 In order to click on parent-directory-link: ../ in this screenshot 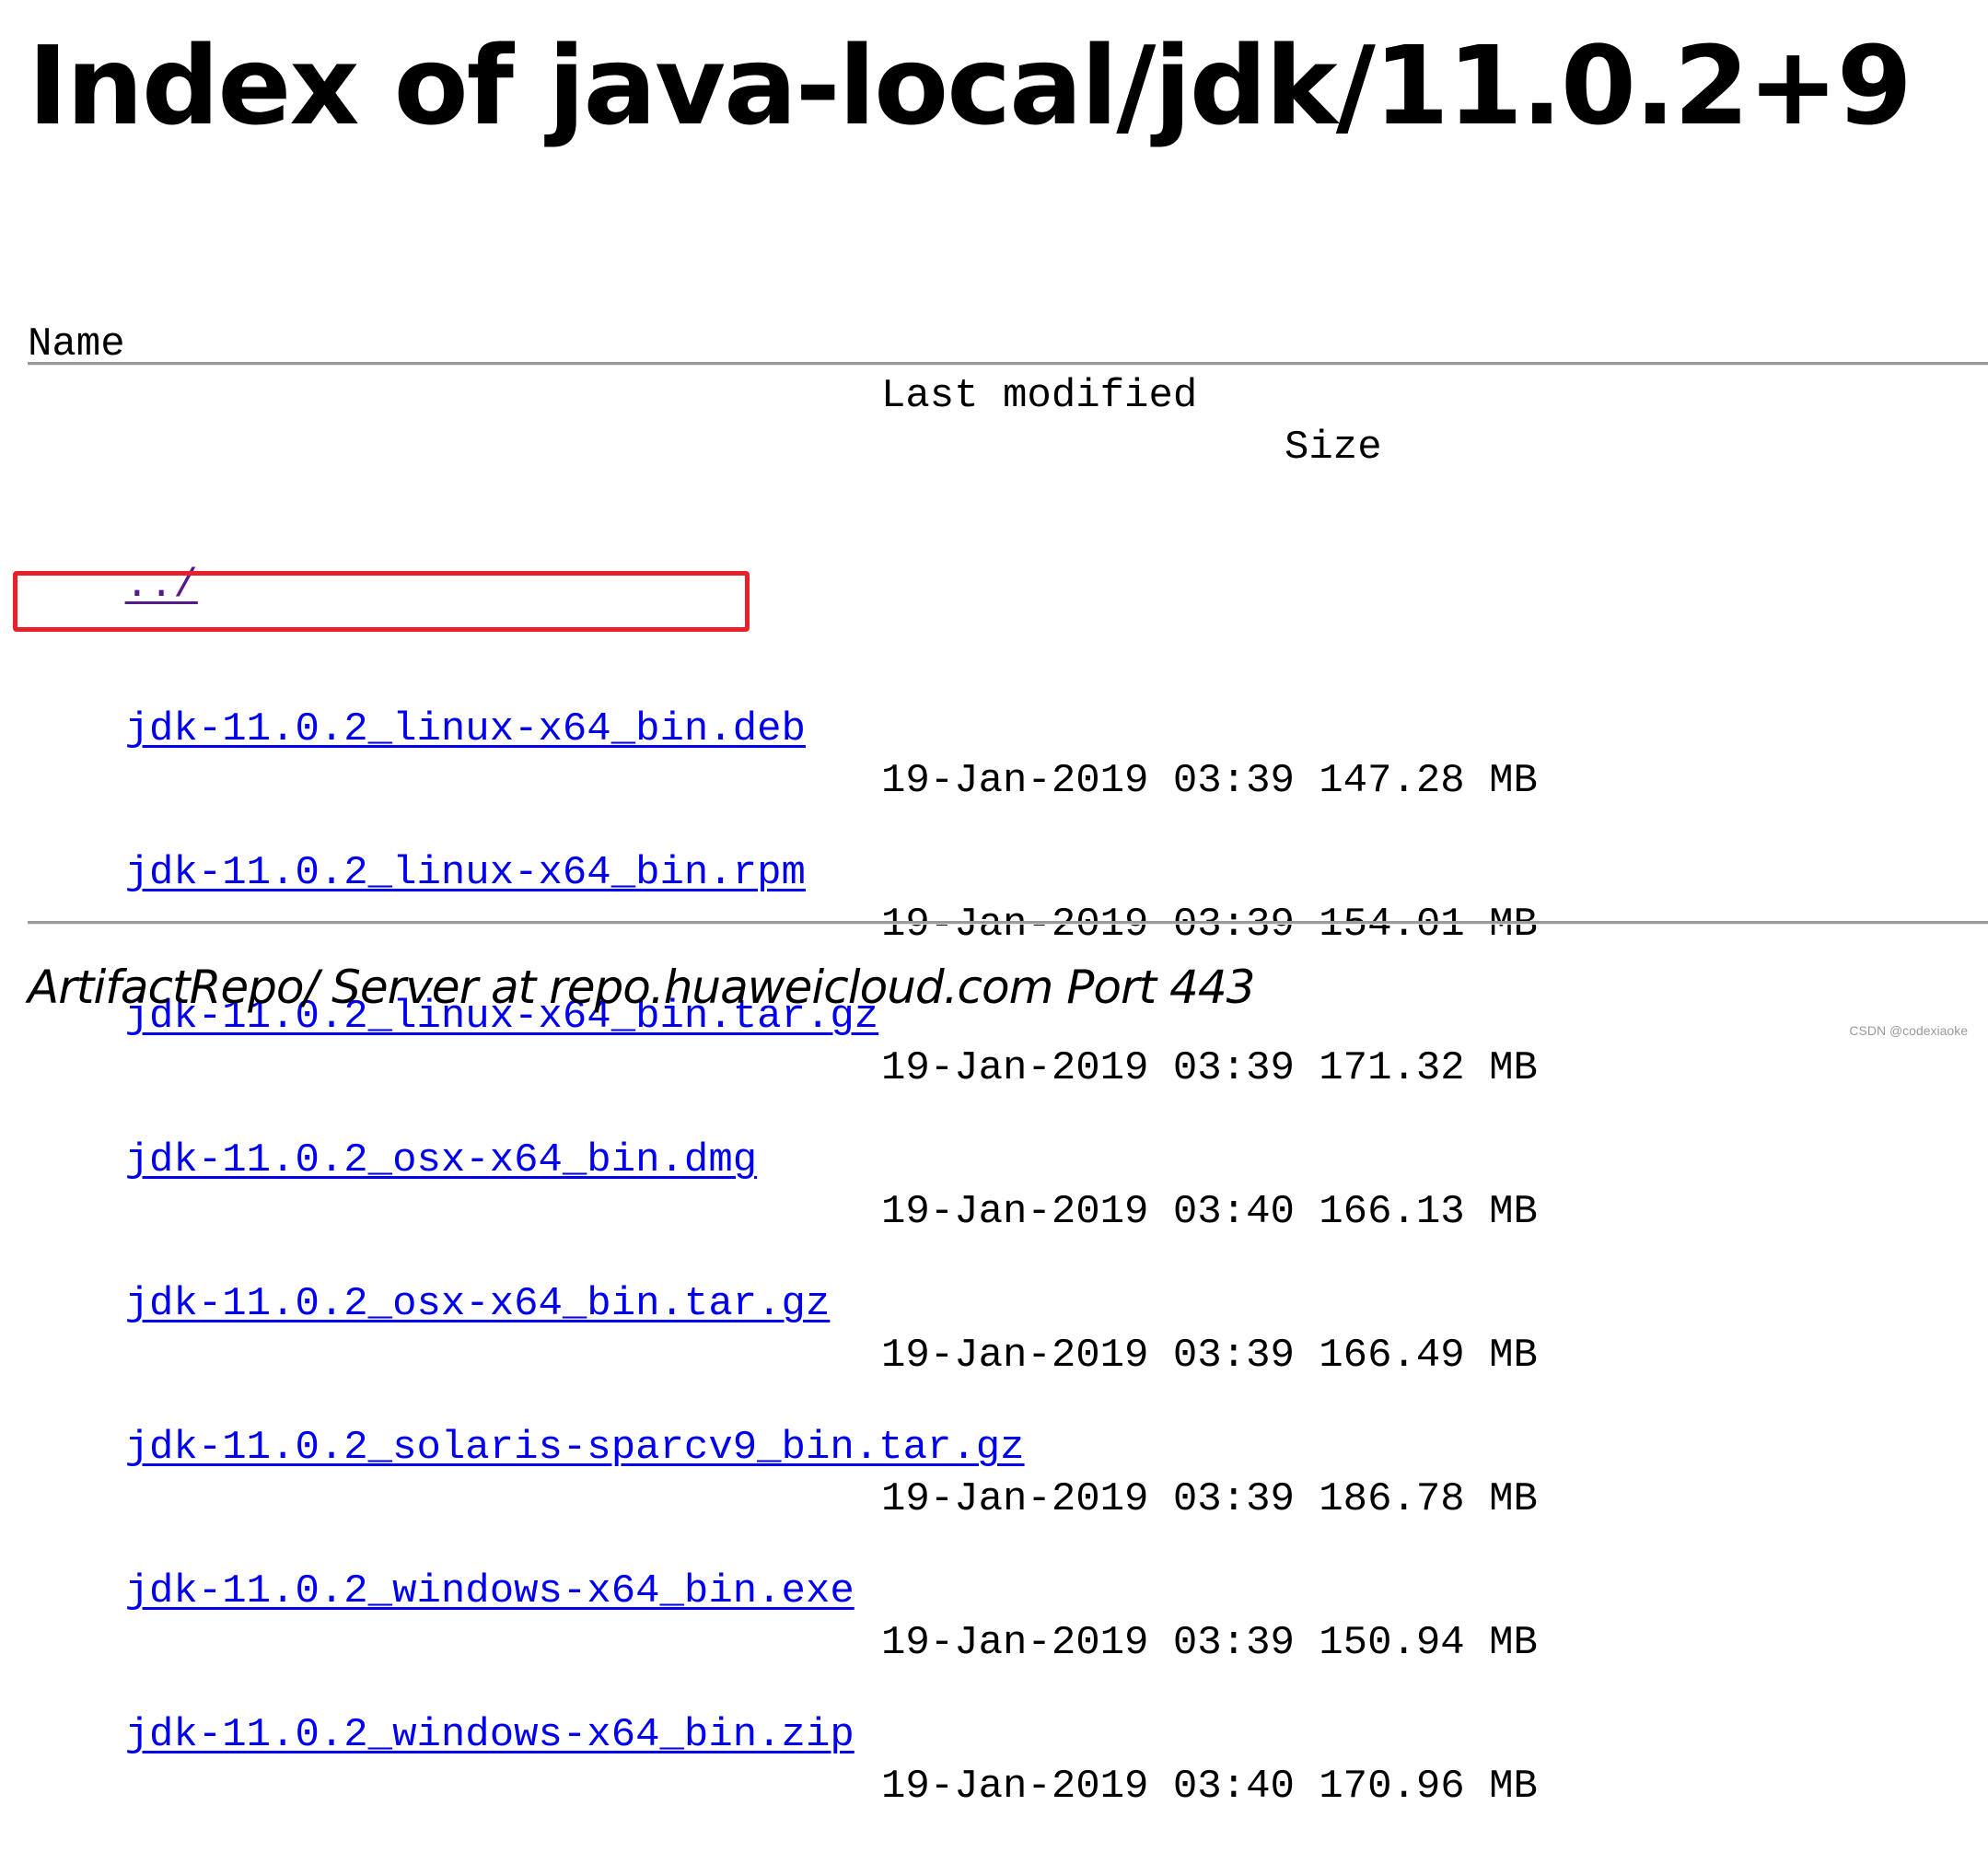, I will do `click(162, 586)`.